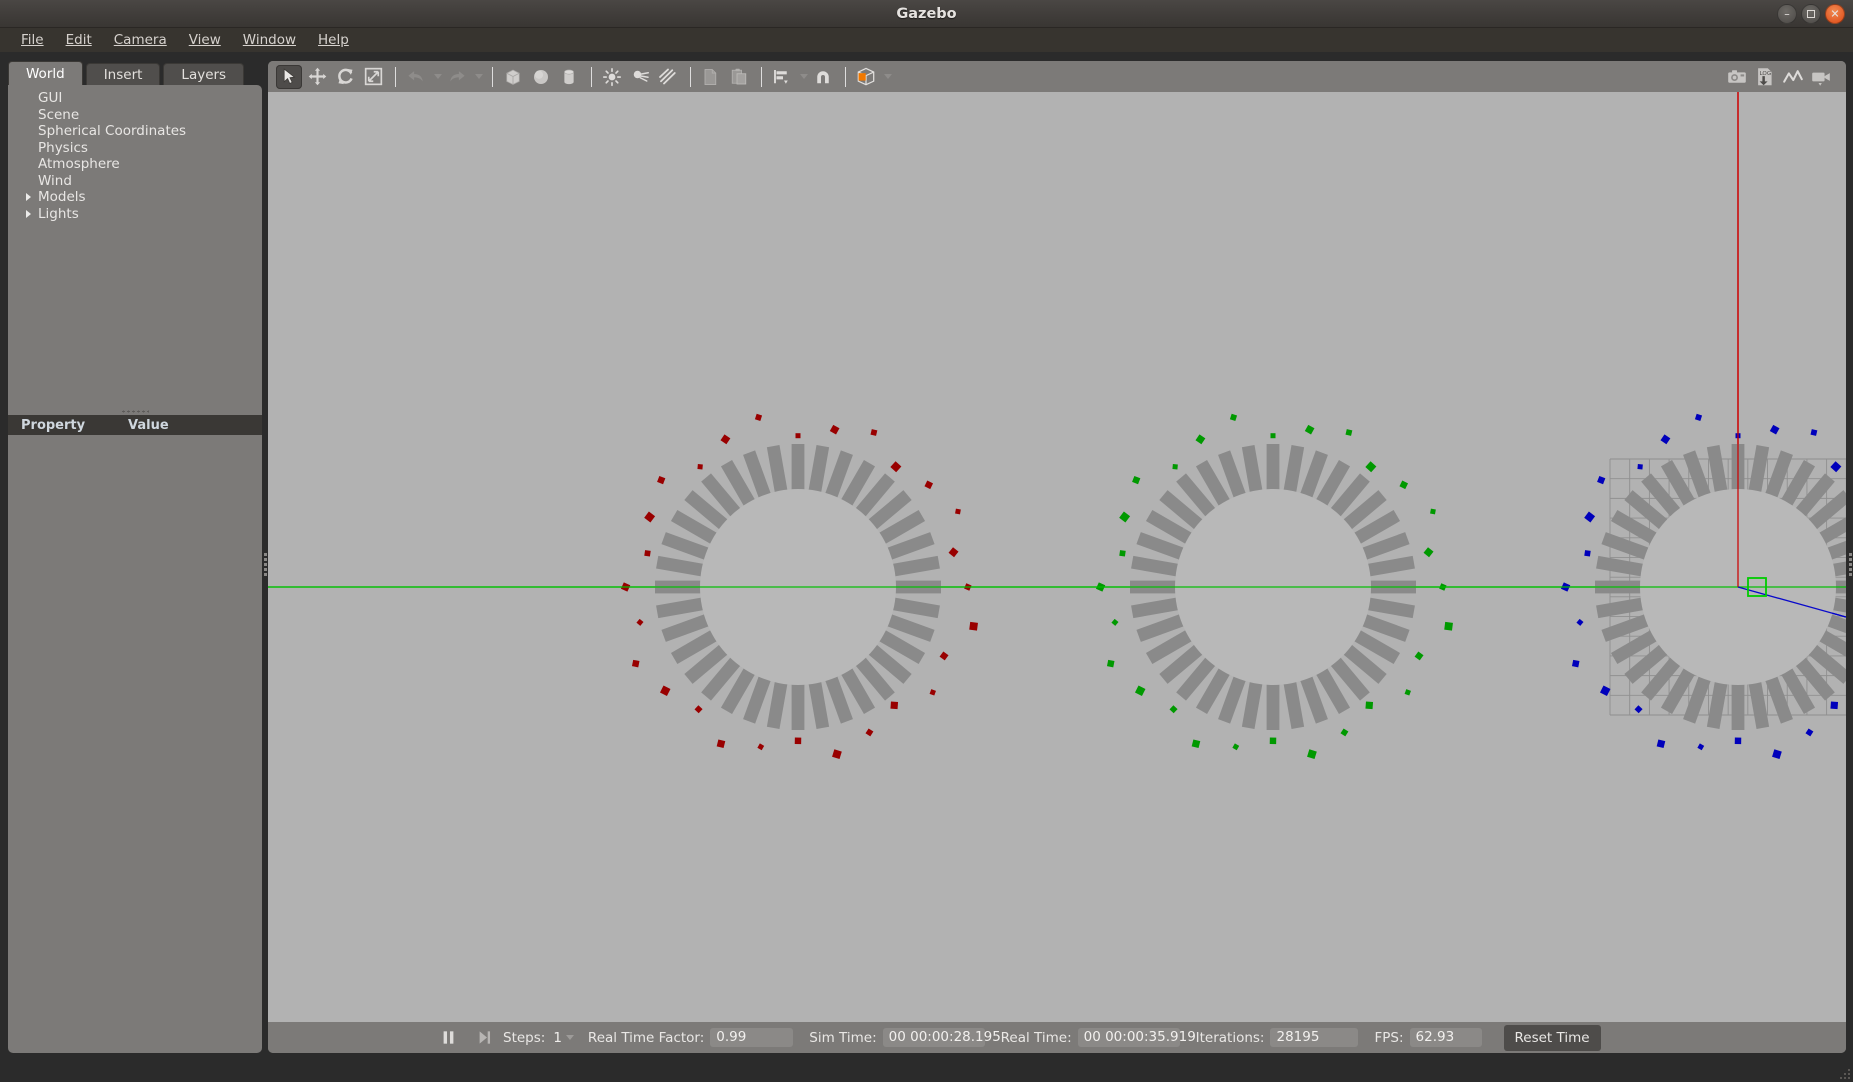 This screenshot has width=1853, height=1082. What do you see at coordinates (803, 77) in the screenshot?
I see `align-dropdown-caret-icon` at bounding box center [803, 77].